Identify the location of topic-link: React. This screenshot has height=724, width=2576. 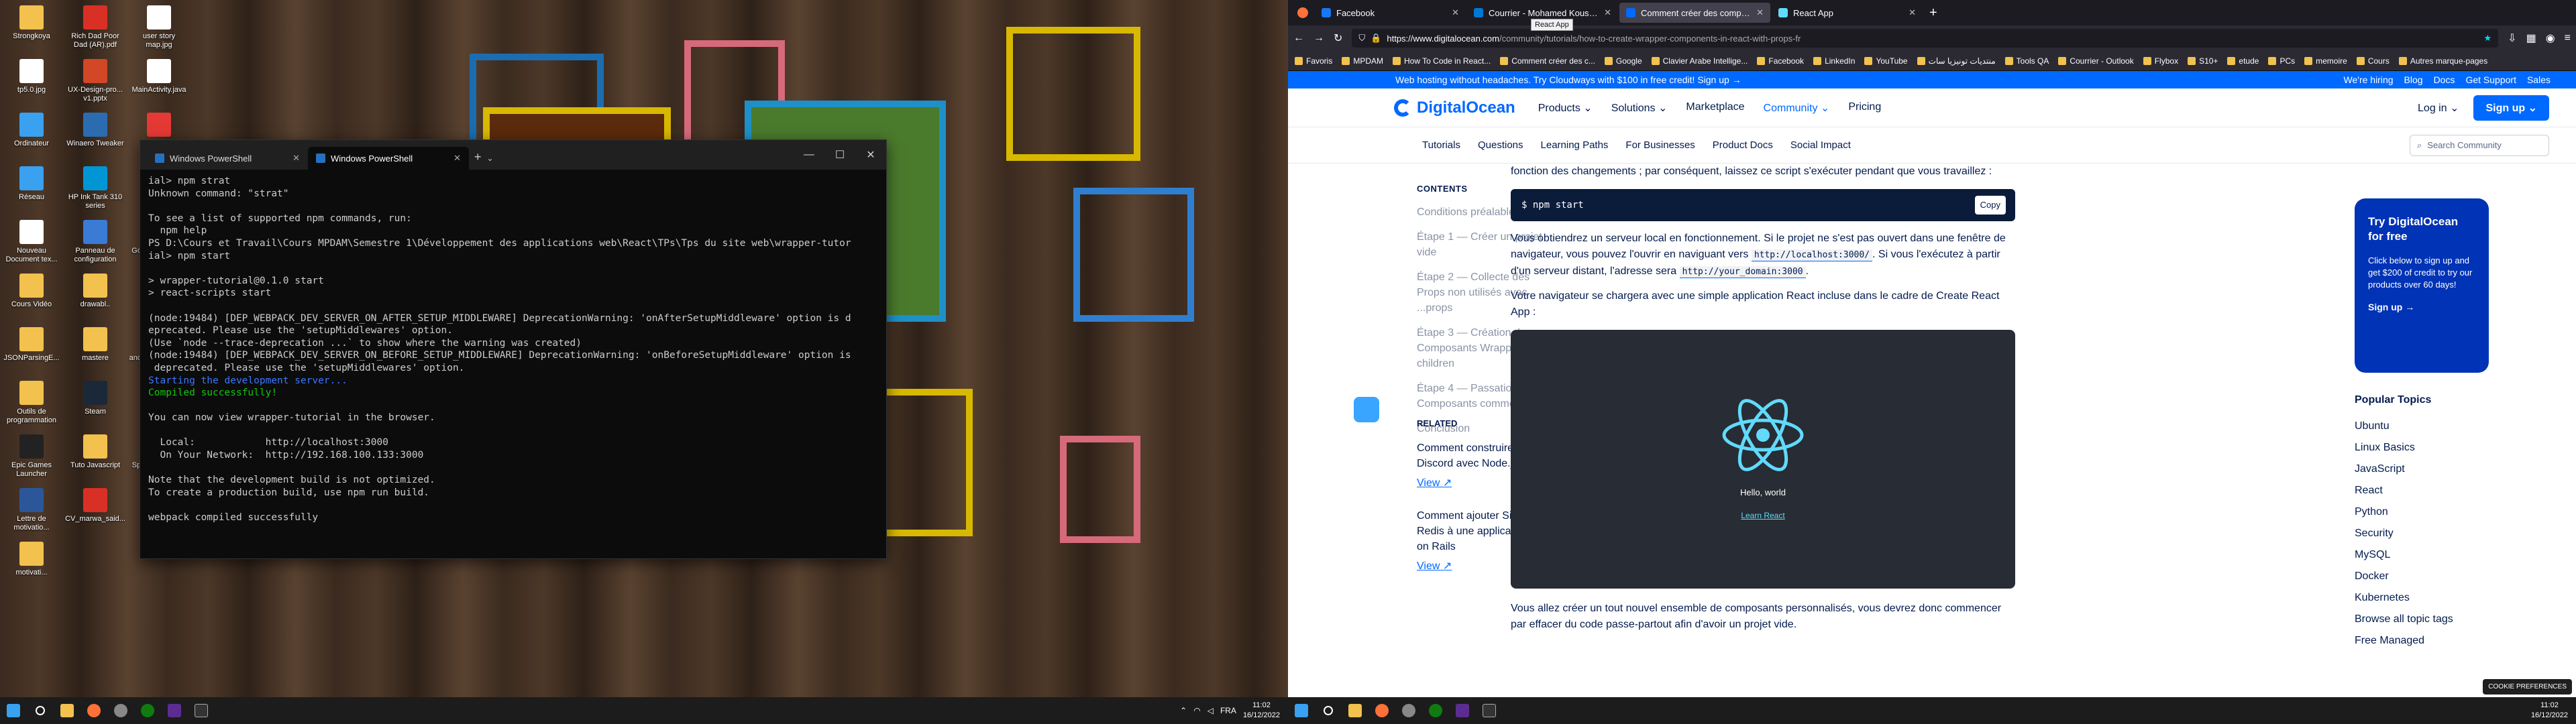
(2435, 491).